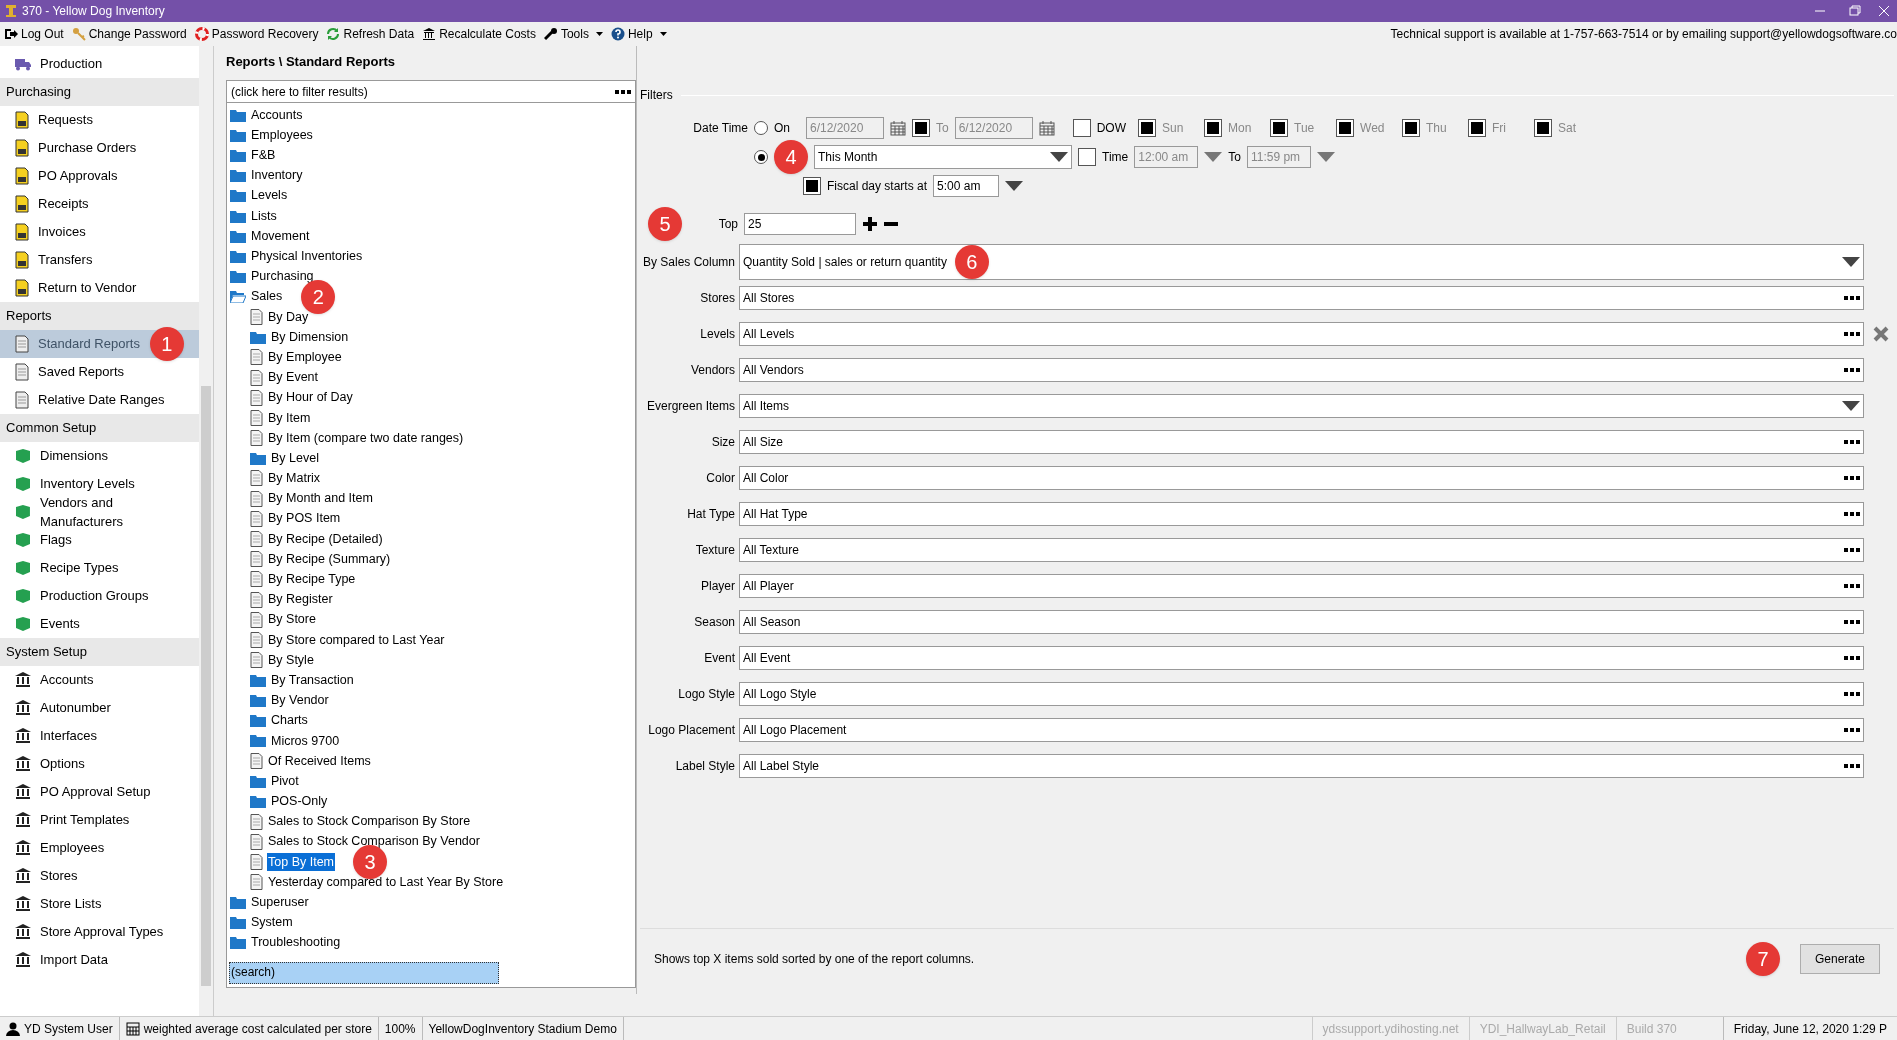 This screenshot has height=1040, width=1897. Describe the element at coordinates (256, 34) in the screenshot. I see `toolbar-button: Password Recovery` at that location.